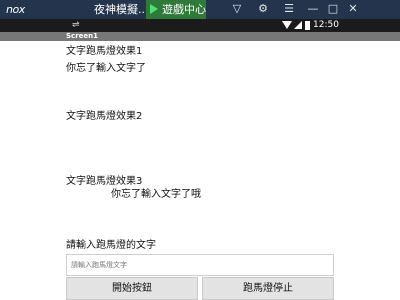 The height and width of the screenshot is (300, 400). What do you see at coordinates (200, 265) in the screenshot?
I see `marquee-text-input: 請輸入跑馬燈文字` at bounding box center [200, 265].